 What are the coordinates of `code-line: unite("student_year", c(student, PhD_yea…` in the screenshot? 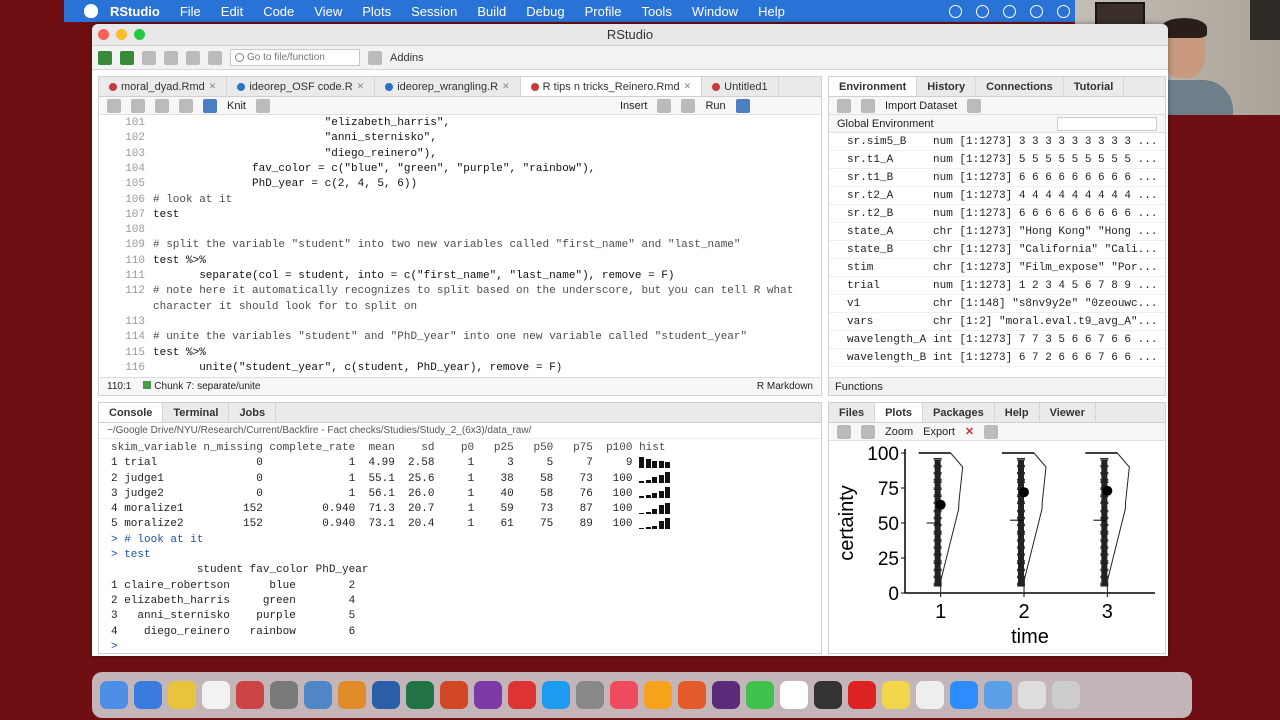 It's located at (357, 368).